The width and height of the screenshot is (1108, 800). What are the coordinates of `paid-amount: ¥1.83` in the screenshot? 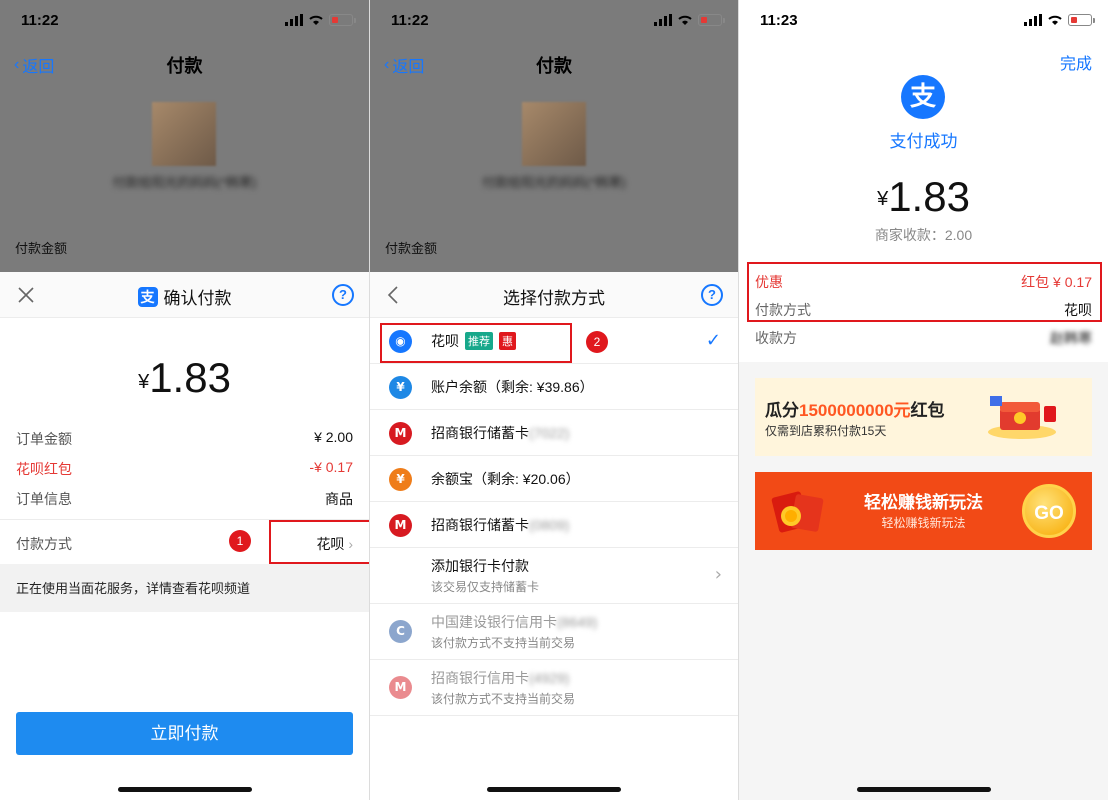 It's located at (923, 197).